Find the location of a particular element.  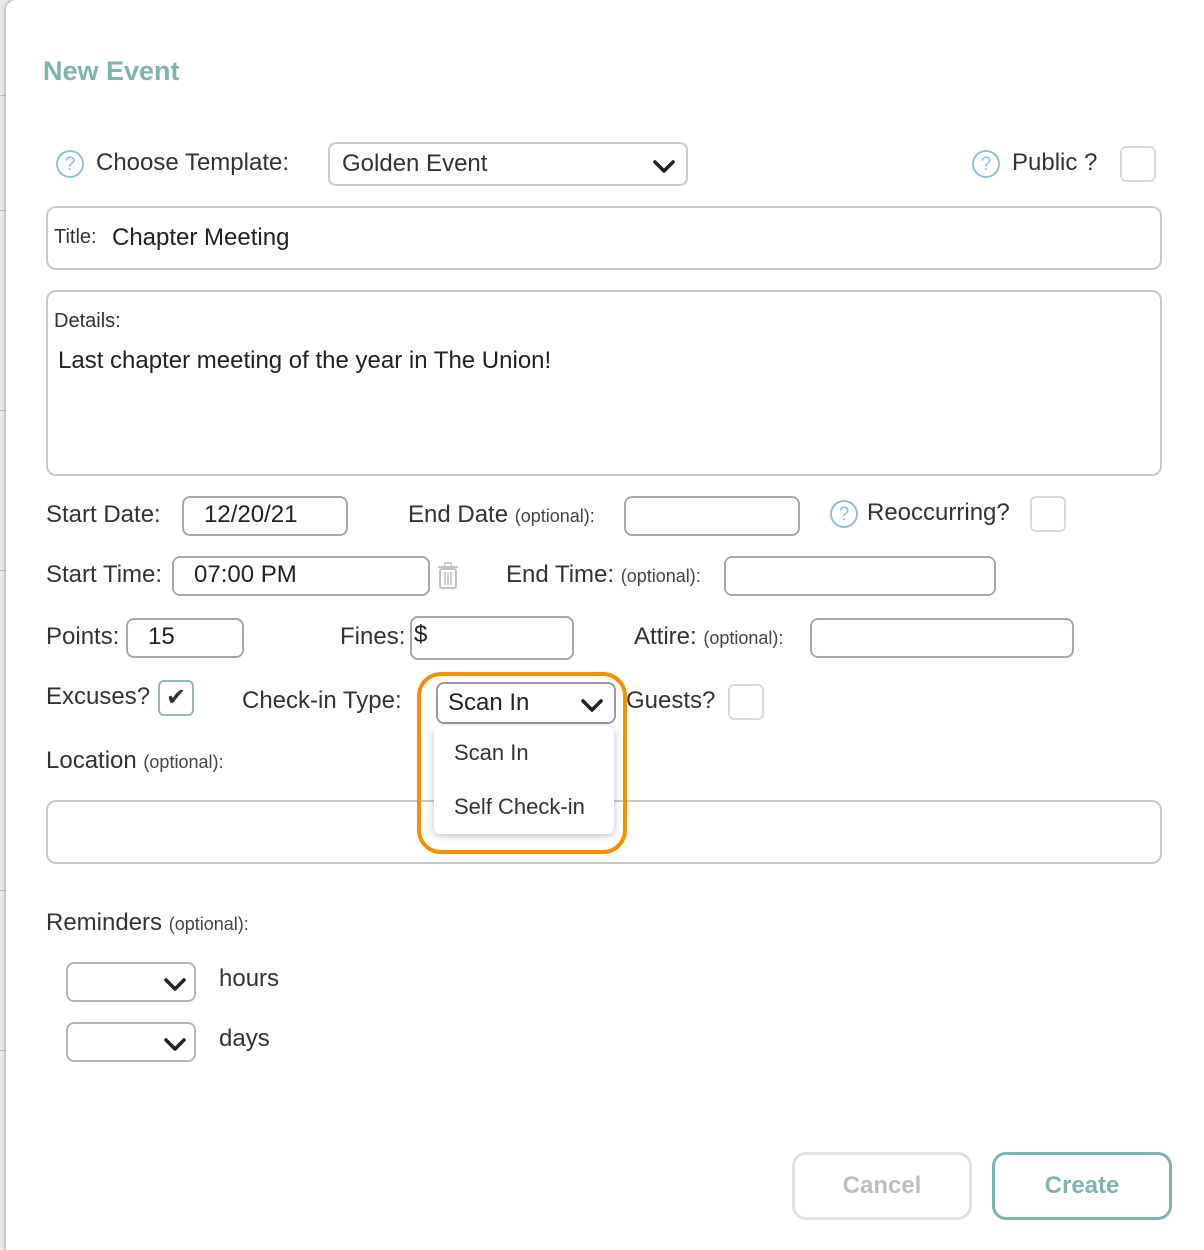

trash-icon is located at coordinates (448, 576).